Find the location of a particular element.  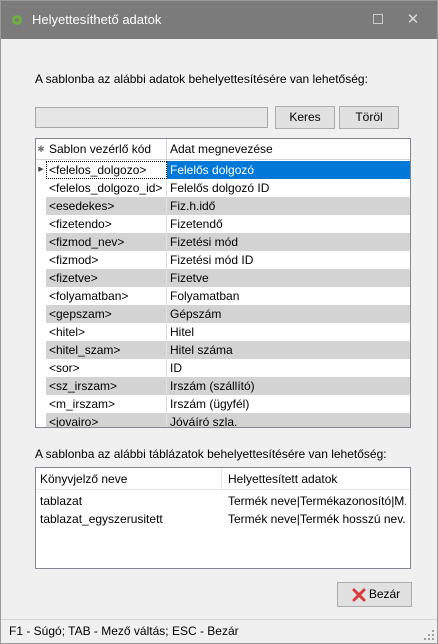

grid-cell-name: Fizetve is located at coordinates (288, 278).